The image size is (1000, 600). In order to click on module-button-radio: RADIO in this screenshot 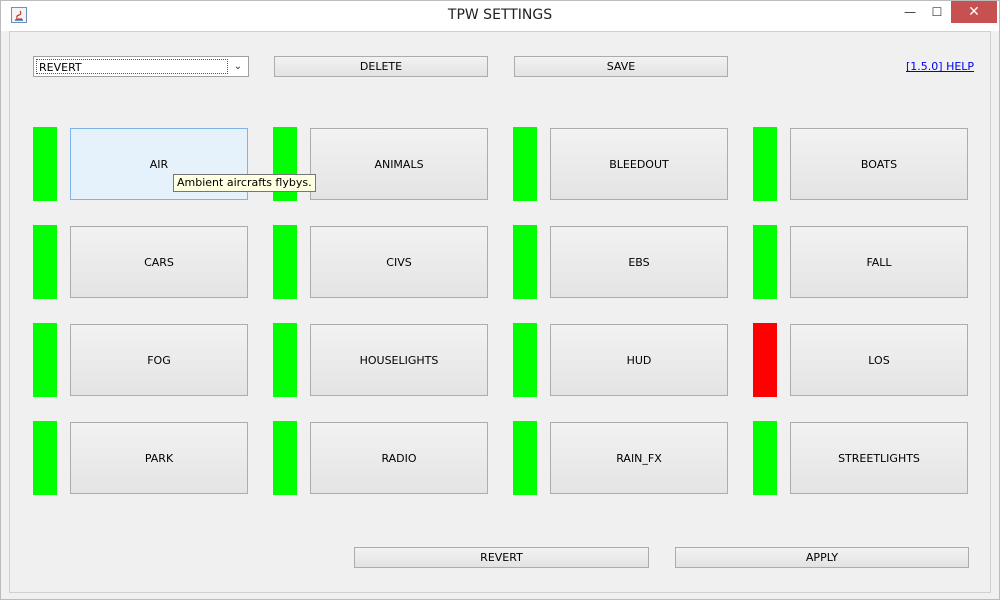, I will do `click(399, 458)`.